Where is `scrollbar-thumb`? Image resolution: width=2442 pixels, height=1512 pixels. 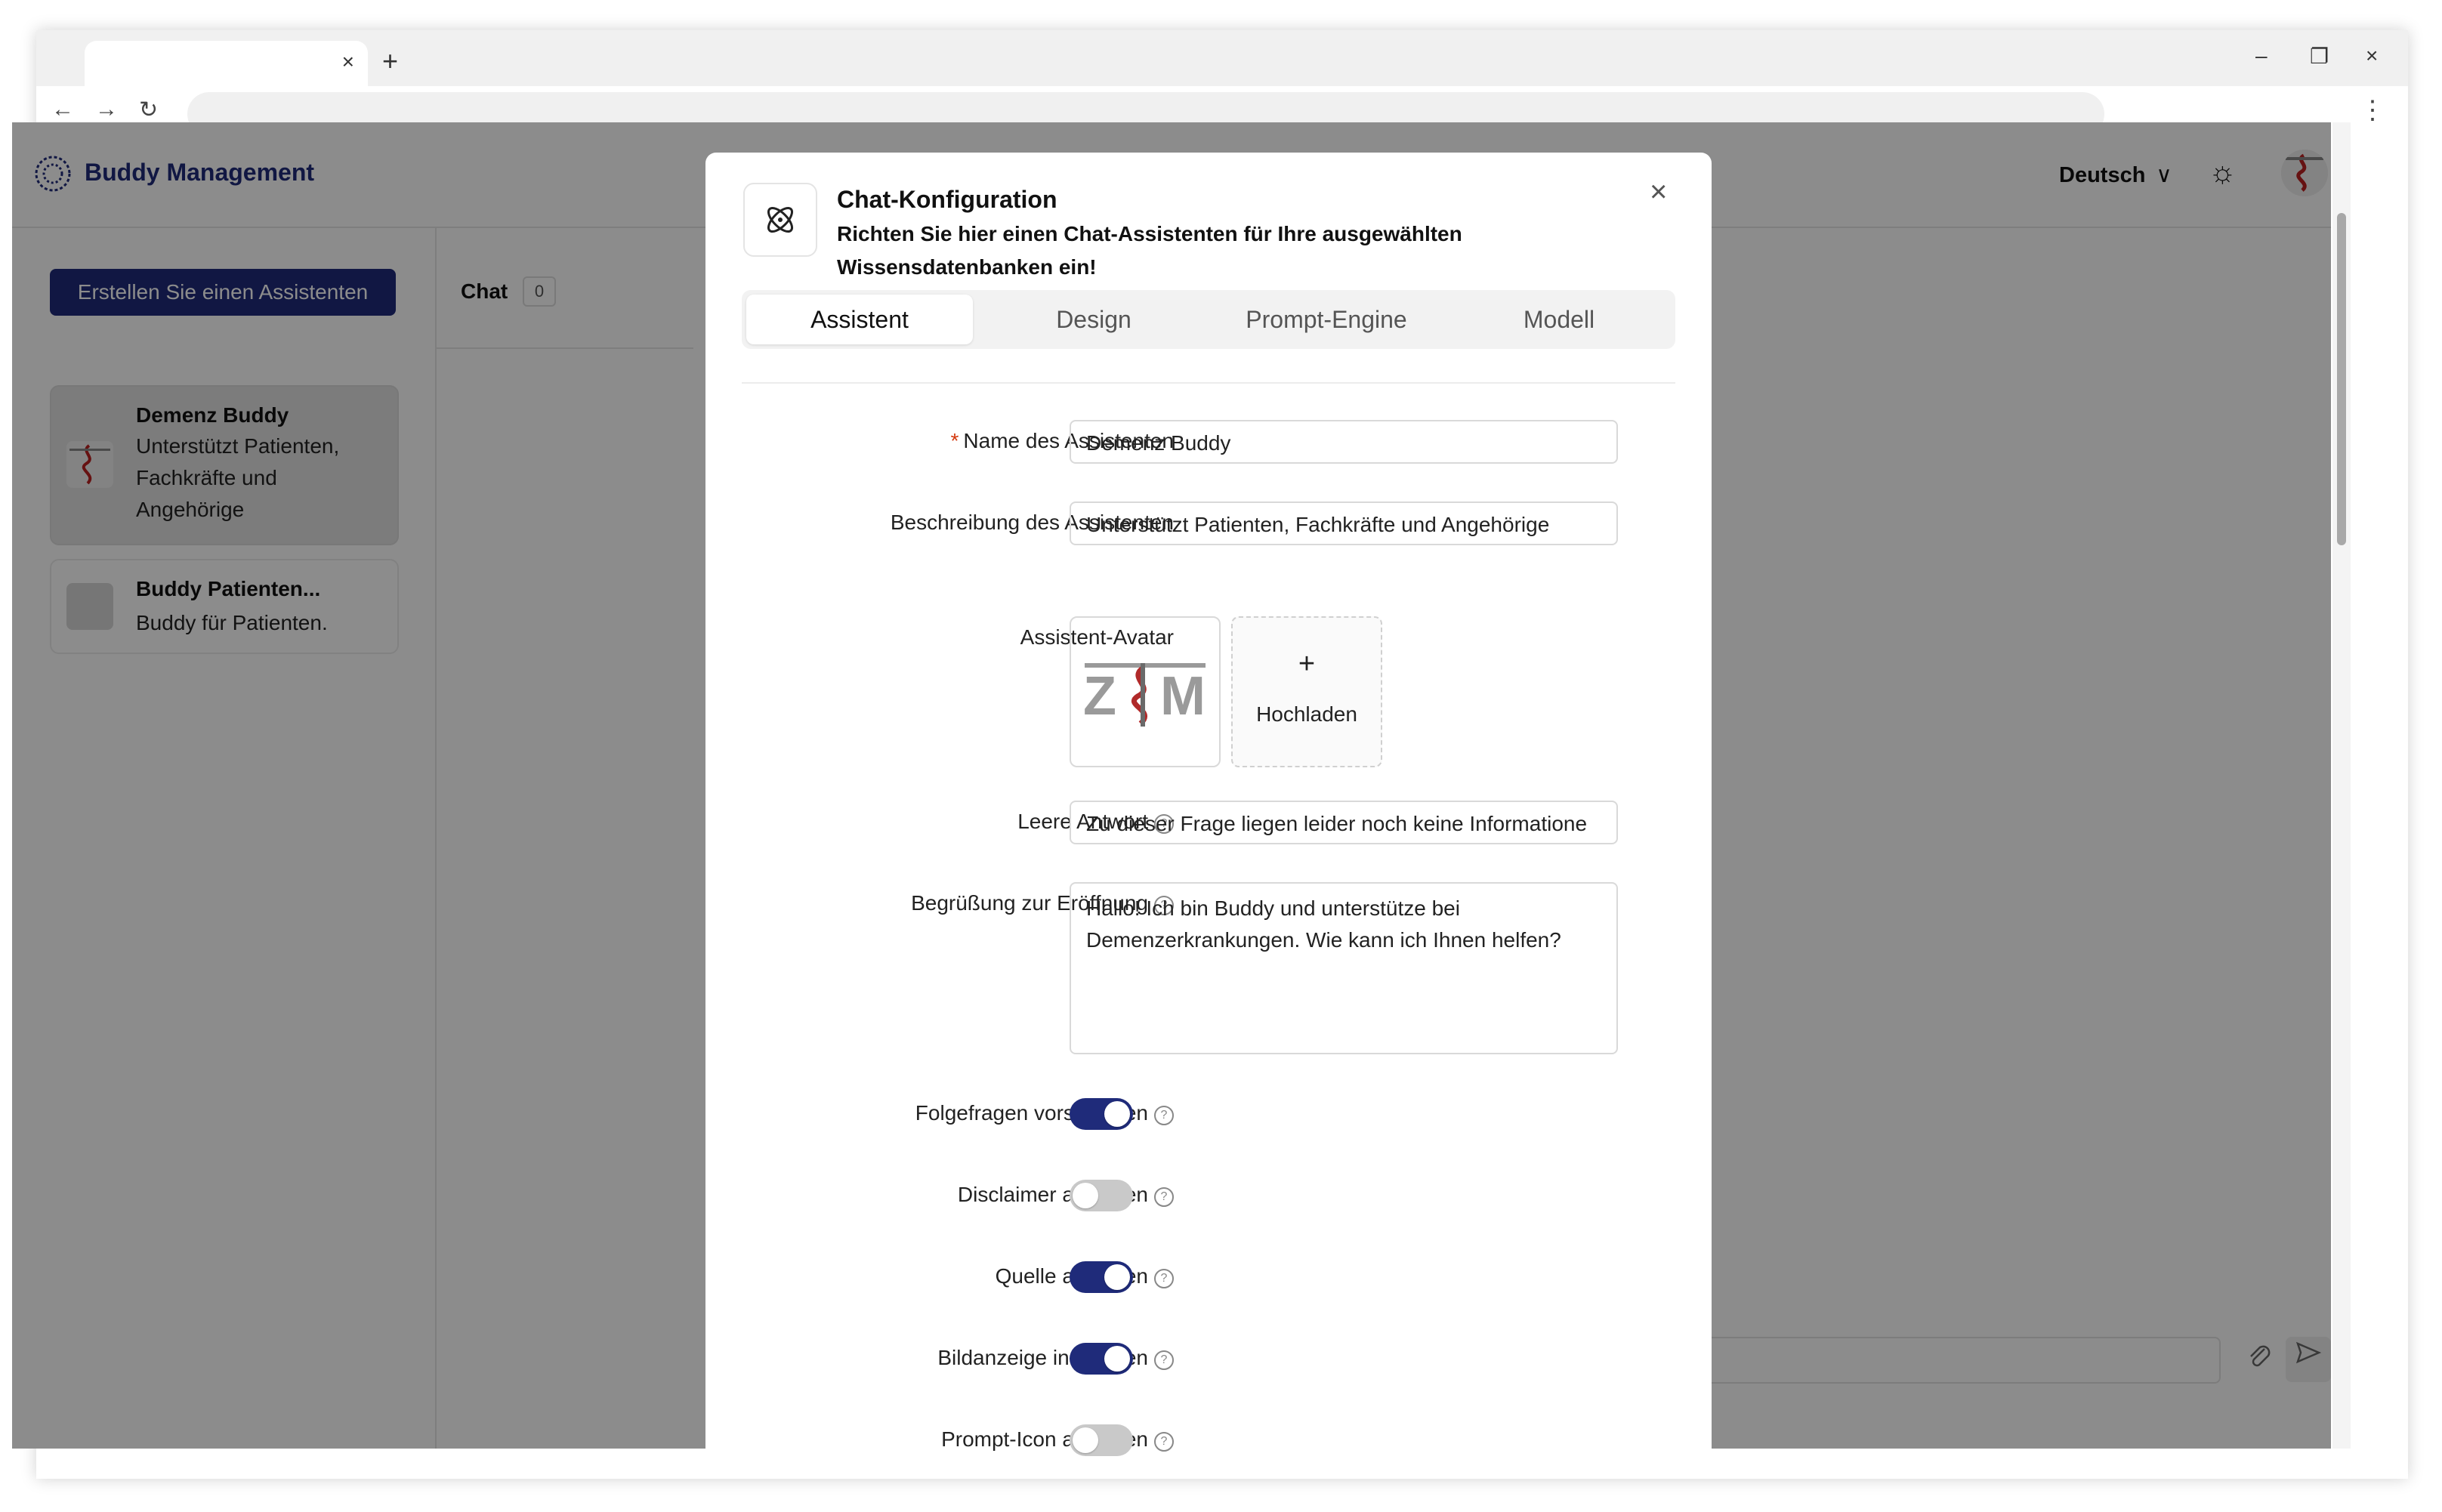 scrollbar-thumb is located at coordinates (2342, 379).